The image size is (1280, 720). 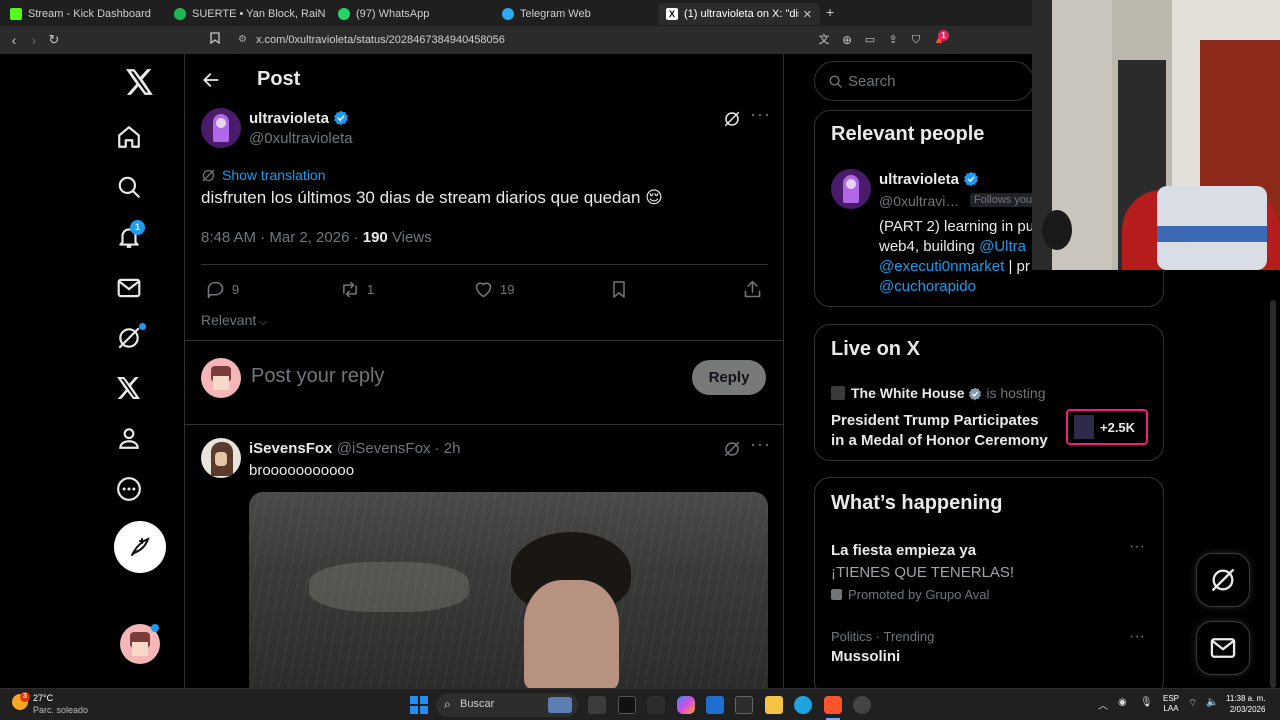 I want to click on repost-action: 1, so click(x=356, y=289).